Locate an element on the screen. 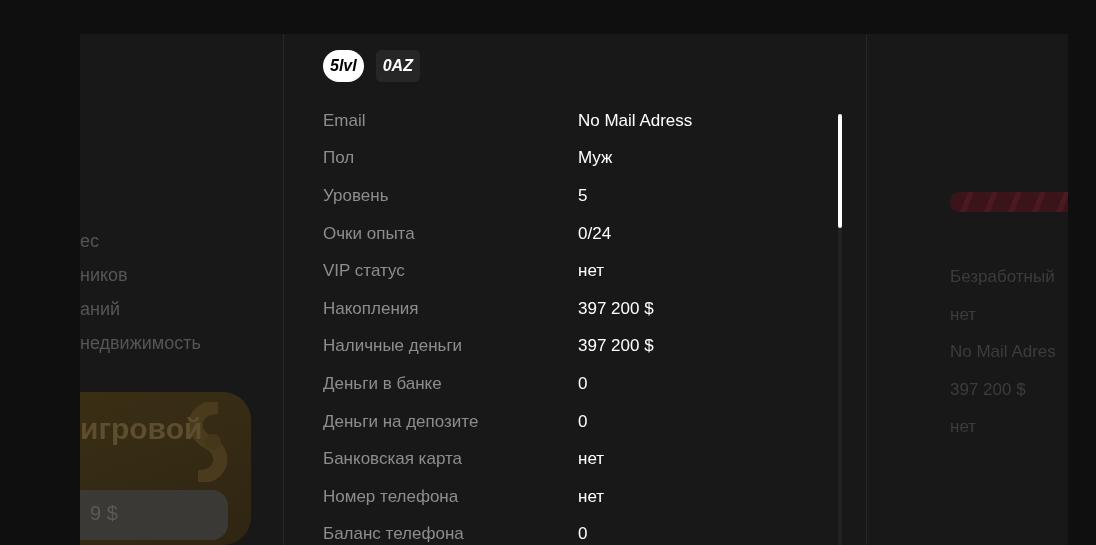 This screenshot has height=545, width=1096. field-label: Наличные деньги is located at coordinates (393, 346).